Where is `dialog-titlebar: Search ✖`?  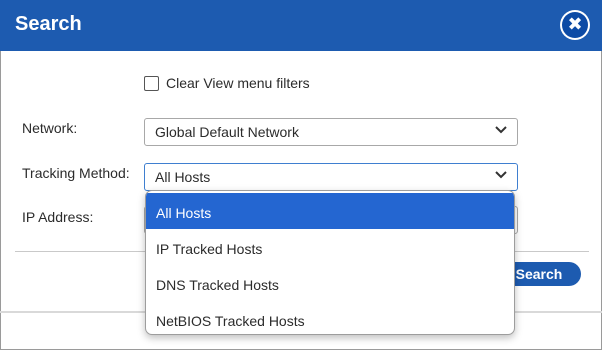
dialog-titlebar: Search ✖ is located at coordinates (301, 25).